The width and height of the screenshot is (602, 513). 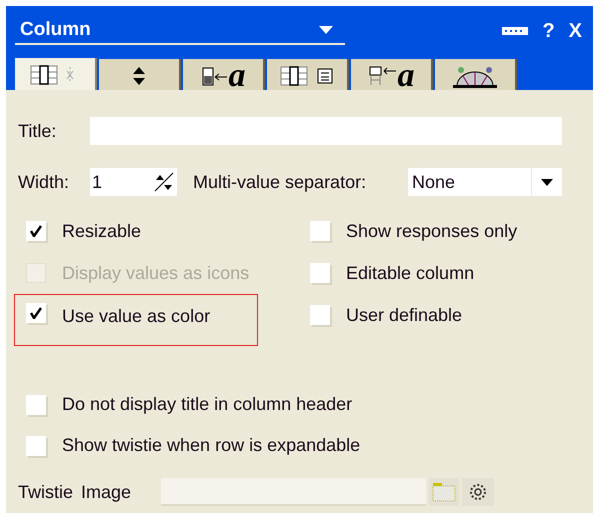 What do you see at coordinates (102, 231) in the screenshot?
I see `checkbox-label: Resizable` at bounding box center [102, 231].